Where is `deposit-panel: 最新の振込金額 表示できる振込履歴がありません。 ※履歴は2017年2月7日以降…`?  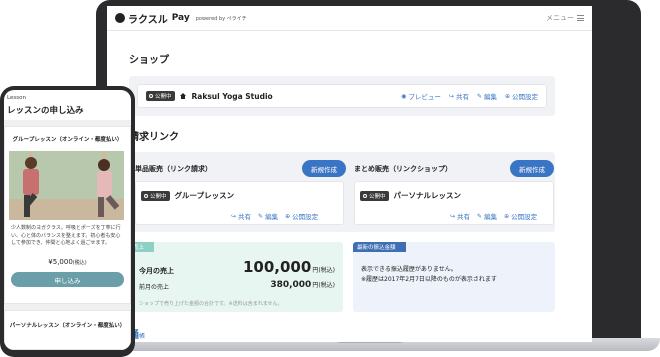 deposit-panel: 最新の振込金額 表示できる振込履歴がありません。 ※履歴は2017年2月7日以降… is located at coordinates (454, 277).